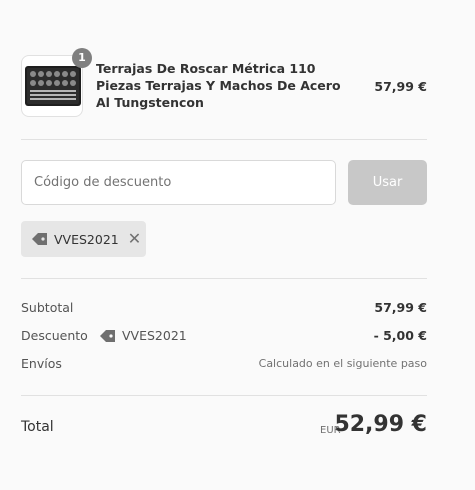 This screenshot has height=490, width=475. Describe the element at coordinates (400, 86) in the screenshot. I see `product-price: 57,99 €` at that location.